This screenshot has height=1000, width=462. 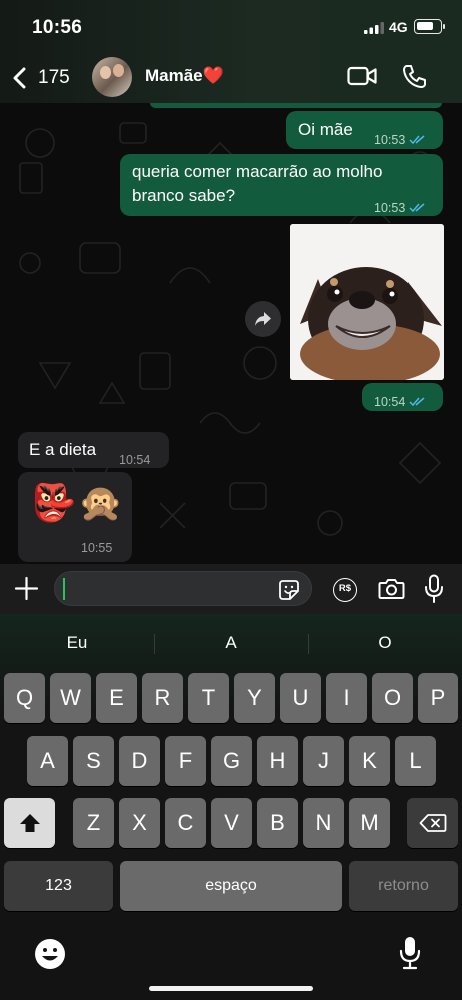 I want to click on space-key: espaço, so click(x=231, y=886).